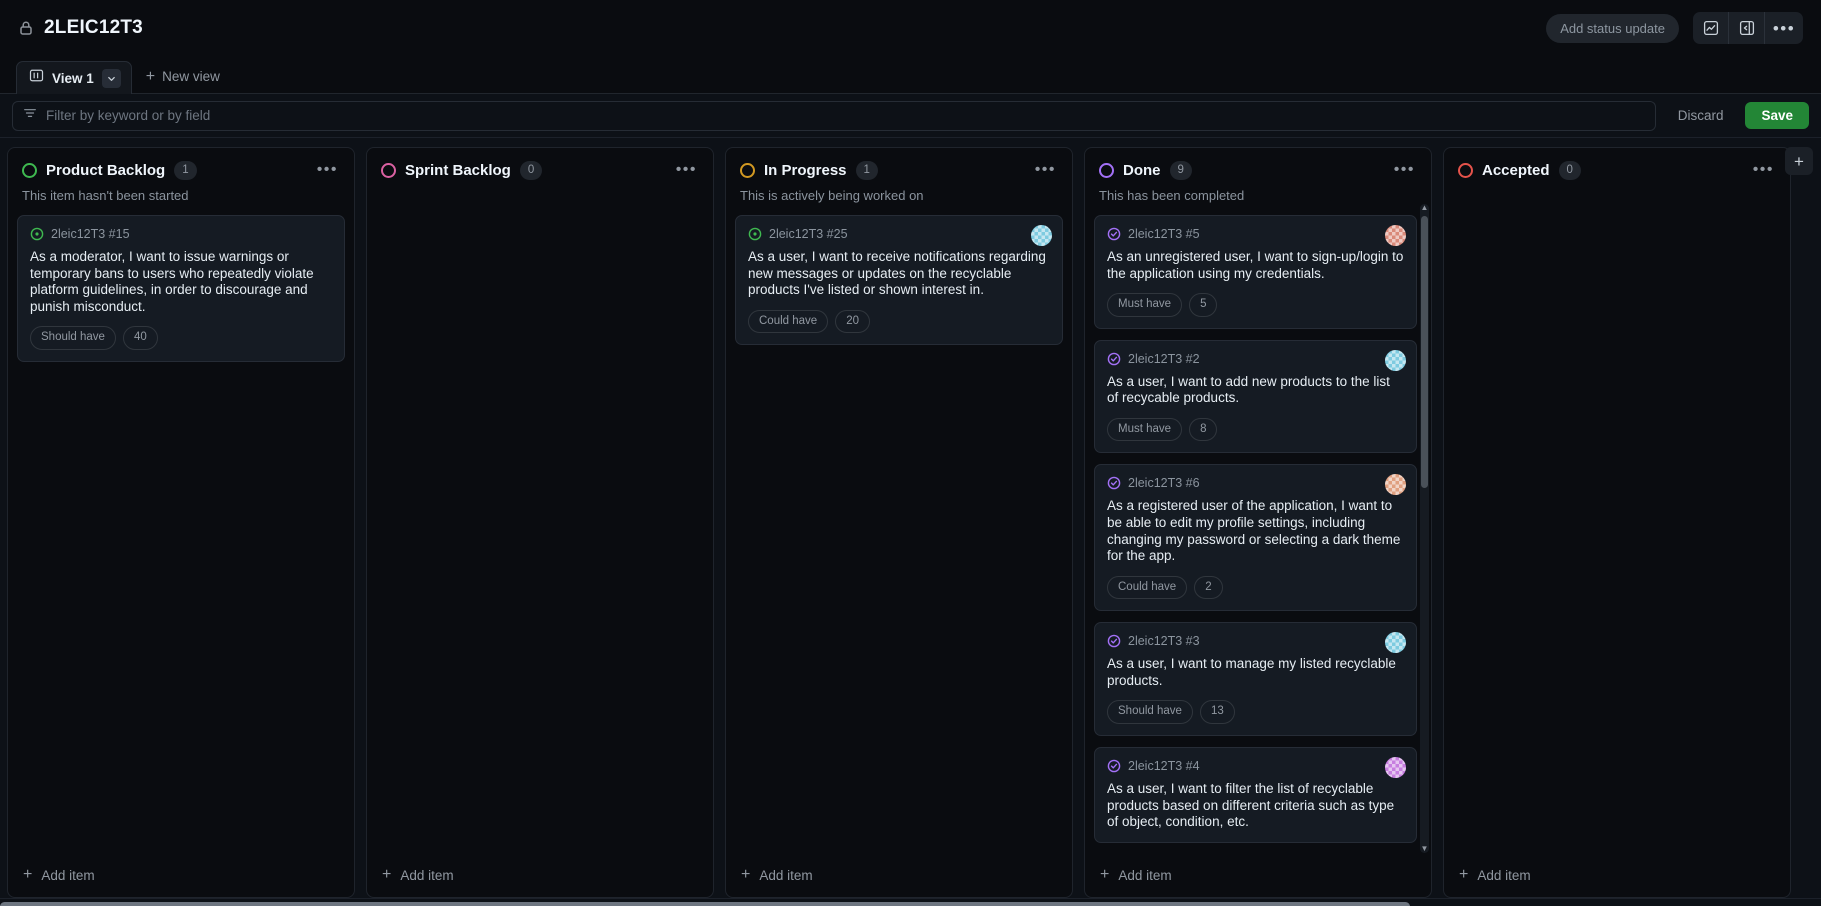  Describe the element at coordinates (705, 904) in the screenshot. I see `horizontal-scrollbar-thumb` at that location.